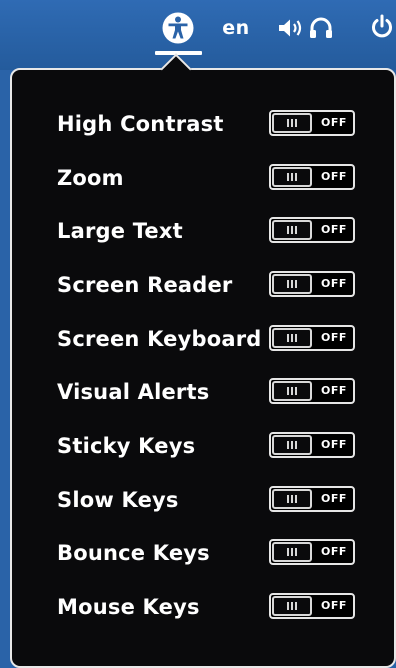 The width and height of the screenshot is (396, 668). What do you see at coordinates (202, 178) in the screenshot?
I see `menu-item-zoom: Zoom OFF` at bounding box center [202, 178].